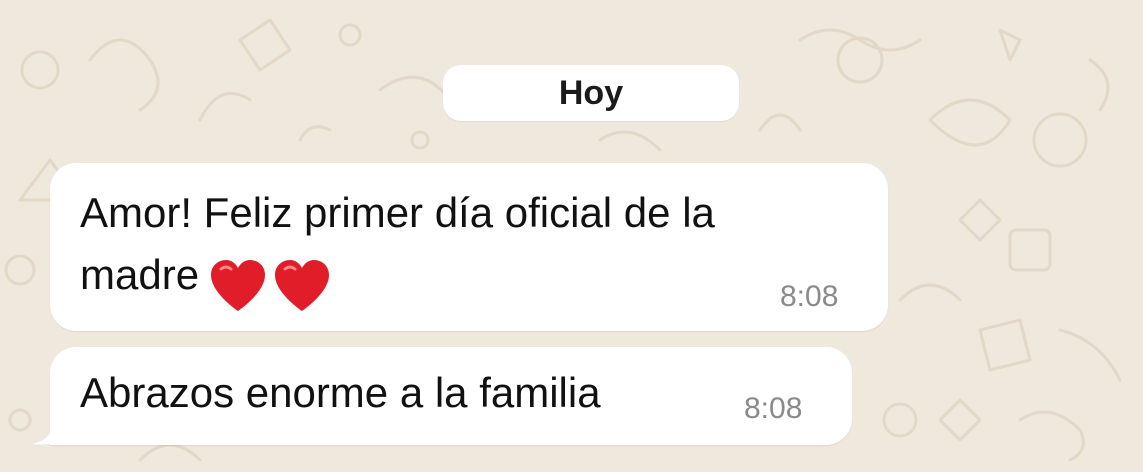 Image resolution: width=1143 pixels, height=472 pixels. Describe the element at coordinates (470, 279) in the screenshot. I see `message-text-line: madre` at that location.